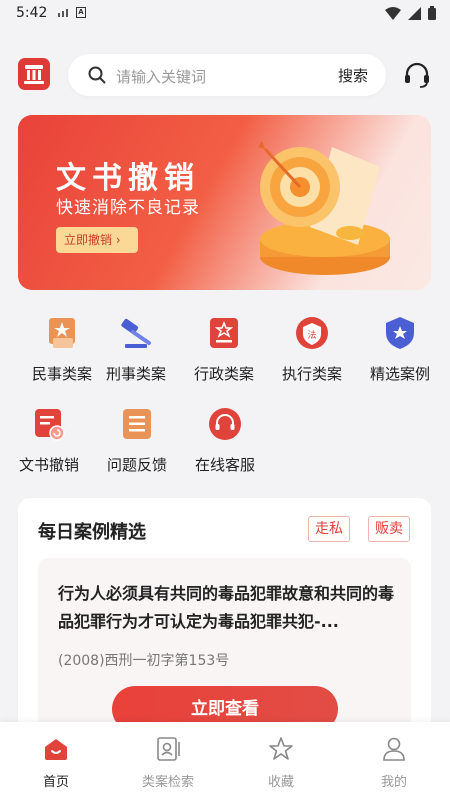  Describe the element at coordinates (329, 529) in the screenshot. I see `tag-smuggling: 走私` at that location.